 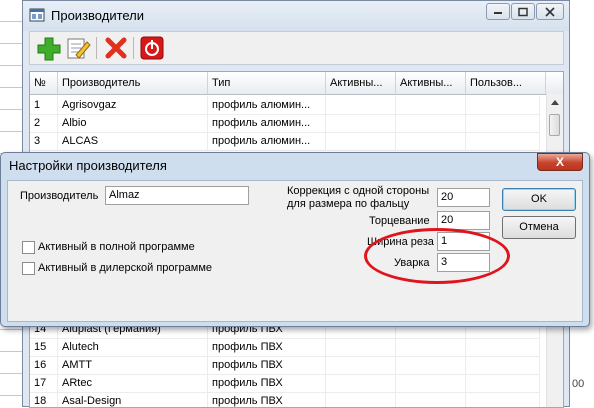 I want to click on column-header-number: №, so click(x=44, y=83).